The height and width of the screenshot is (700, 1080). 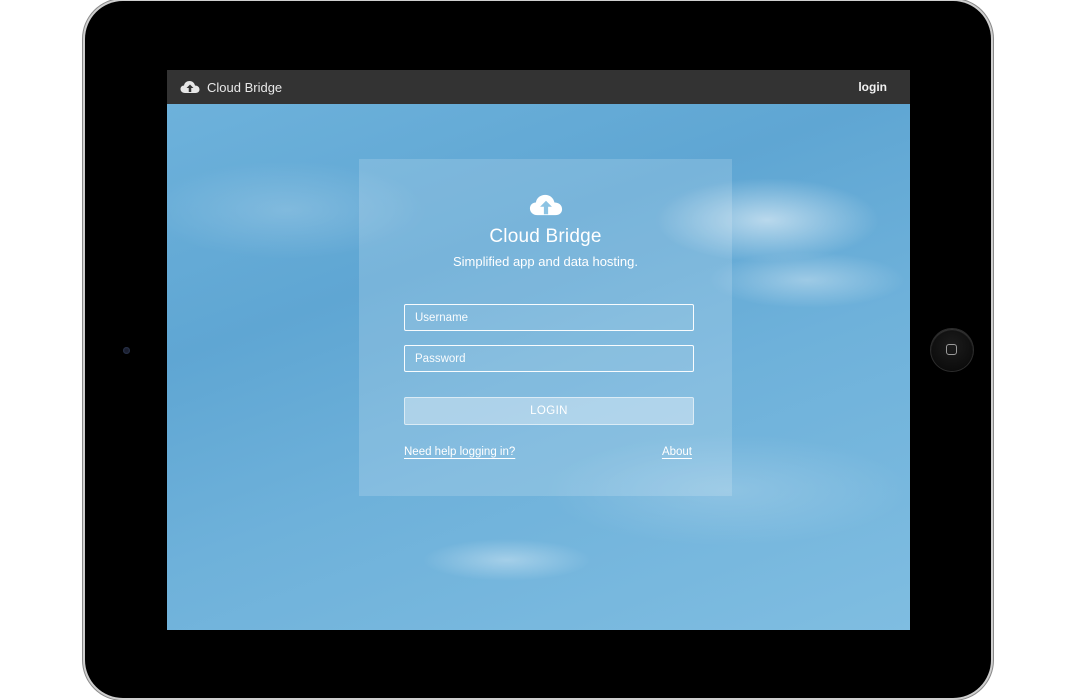 What do you see at coordinates (549, 411) in the screenshot?
I see `login-button: LOGIN` at bounding box center [549, 411].